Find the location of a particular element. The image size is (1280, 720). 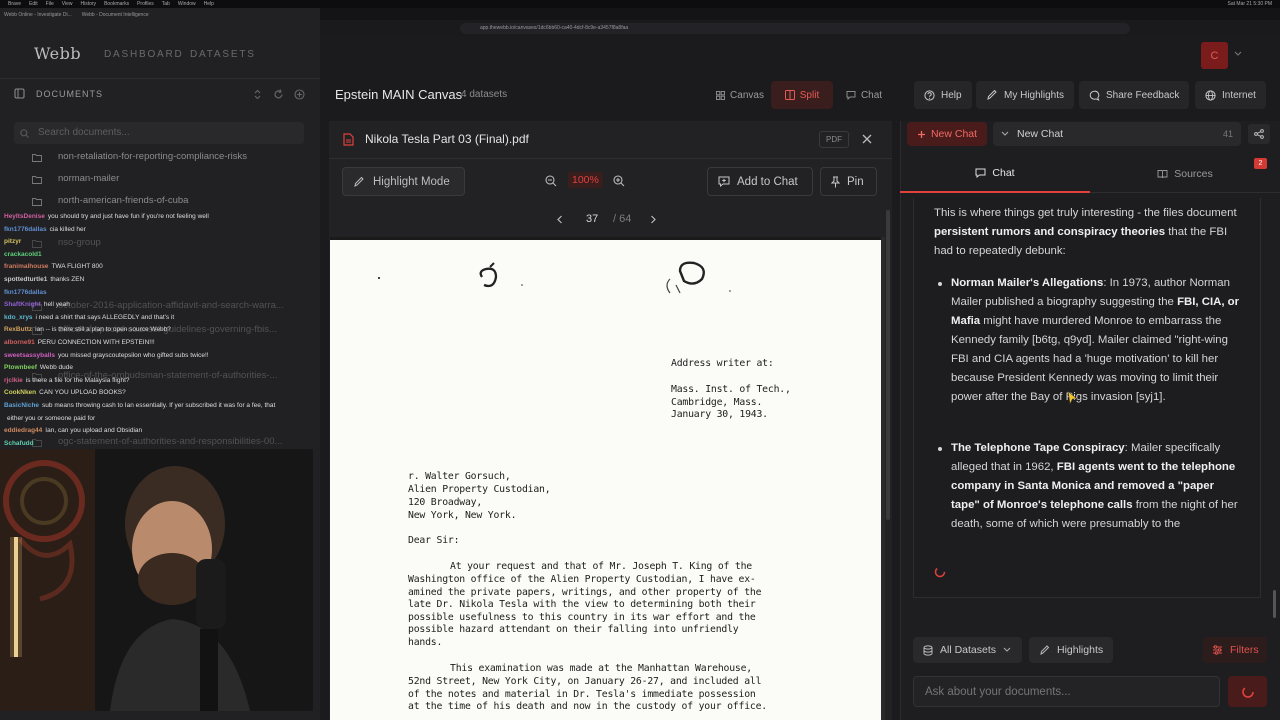

zoom-in-icon is located at coordinates (619, 181).